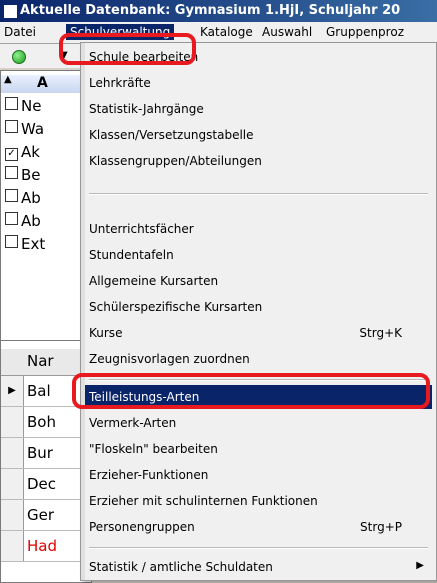  Describe the element at coordinates (203, 501) in the screenshot. I see `menu-item-label: Erzieher mit schulinternen Funktionen` at that location.